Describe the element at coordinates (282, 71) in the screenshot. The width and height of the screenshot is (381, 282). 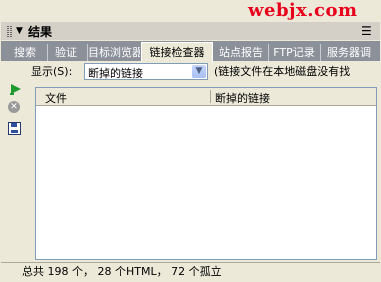
I see `hint-text: (链接文件在本地磁盘没有找` at that location.